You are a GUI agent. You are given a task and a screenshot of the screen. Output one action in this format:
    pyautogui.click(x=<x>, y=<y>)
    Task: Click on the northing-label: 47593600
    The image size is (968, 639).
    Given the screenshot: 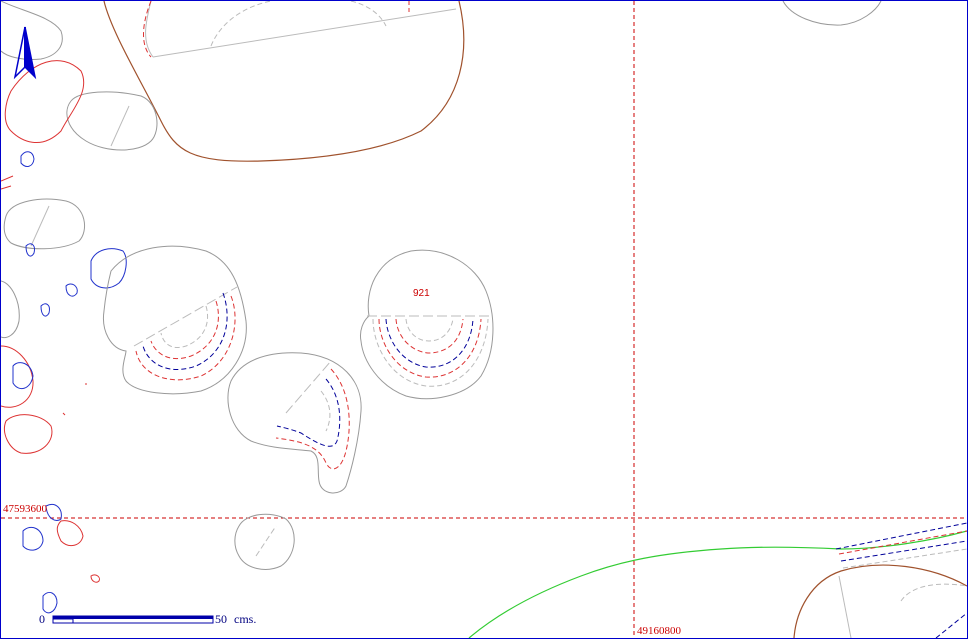 What is the action you would take?
    pyautogui.click(x=25, y=509)
    